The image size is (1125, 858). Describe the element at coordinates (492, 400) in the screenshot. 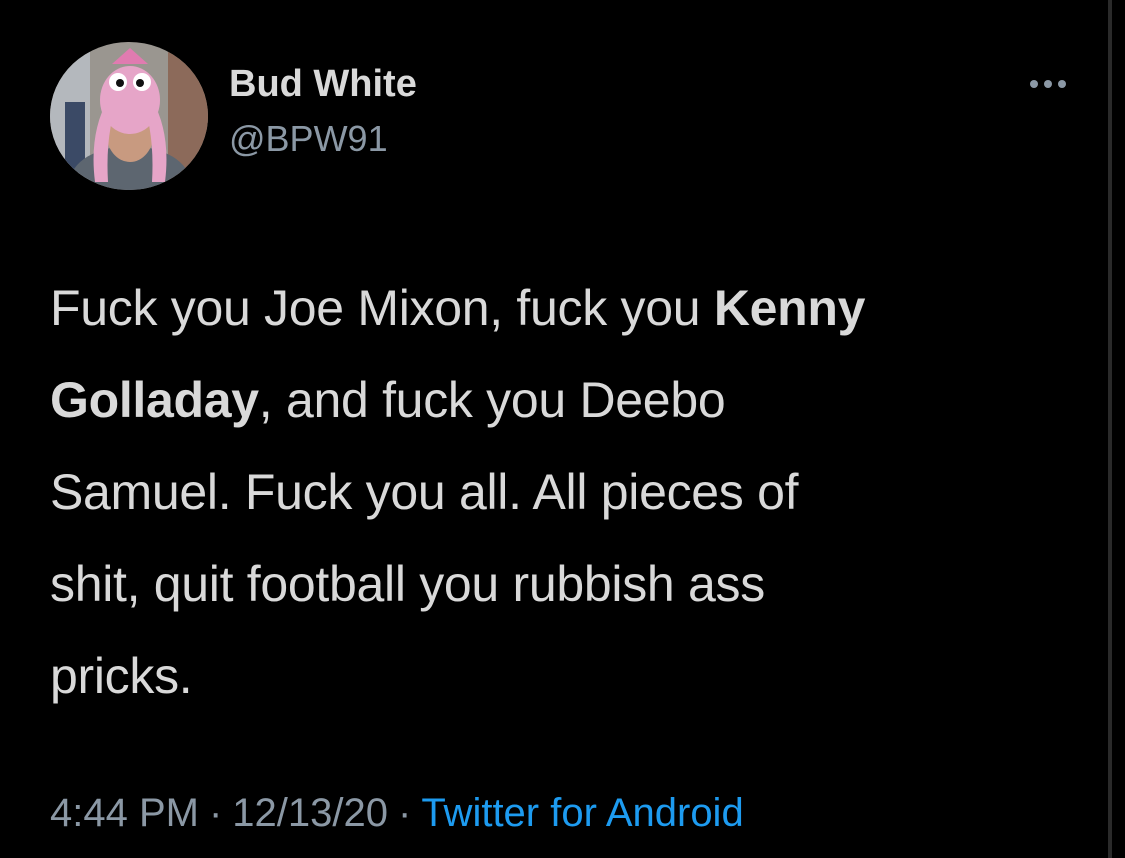

I see `tweet-segment: , and fuck you Deebo` at that location.